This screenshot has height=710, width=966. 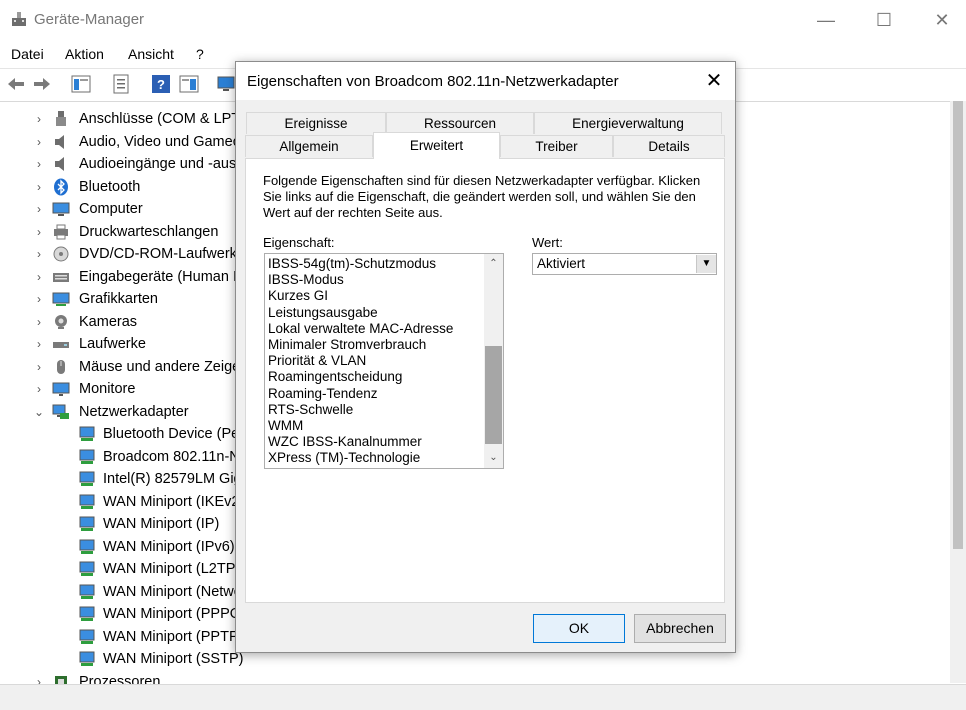 What do you see at coordinates (16, 84) in the screenshot?
I see `back-arrow-icon` at bounding box center [16, 84].